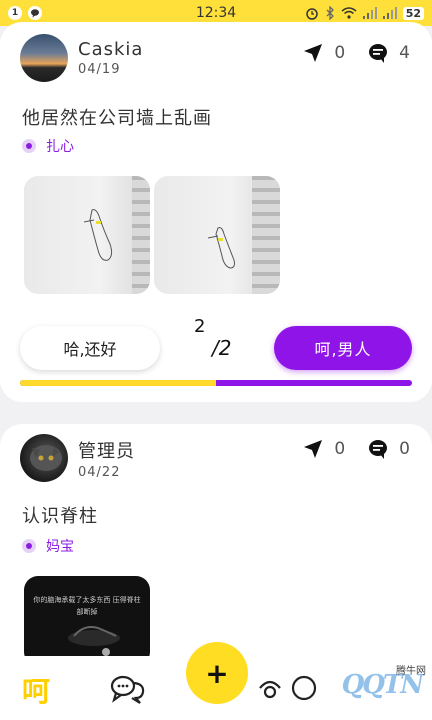 The height and width of the screenshot is (720, 432). Describe the element at coordinates (60, 147) in the screenshot. I see `tag-label: 扎心` at that location.